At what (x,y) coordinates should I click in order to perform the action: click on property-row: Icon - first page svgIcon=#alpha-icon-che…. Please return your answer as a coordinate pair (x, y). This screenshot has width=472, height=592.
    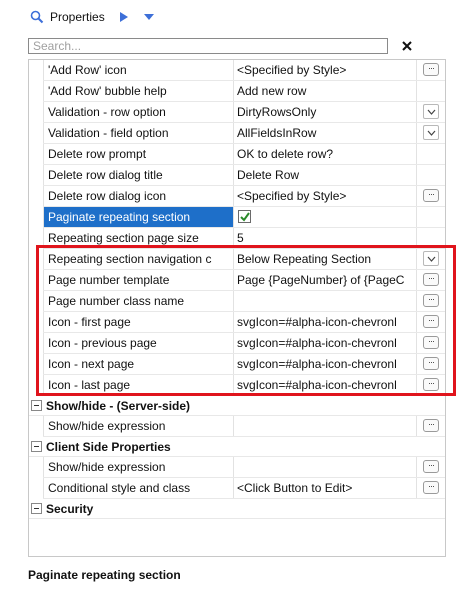
    Looking at the image, I should click on (237, 322).